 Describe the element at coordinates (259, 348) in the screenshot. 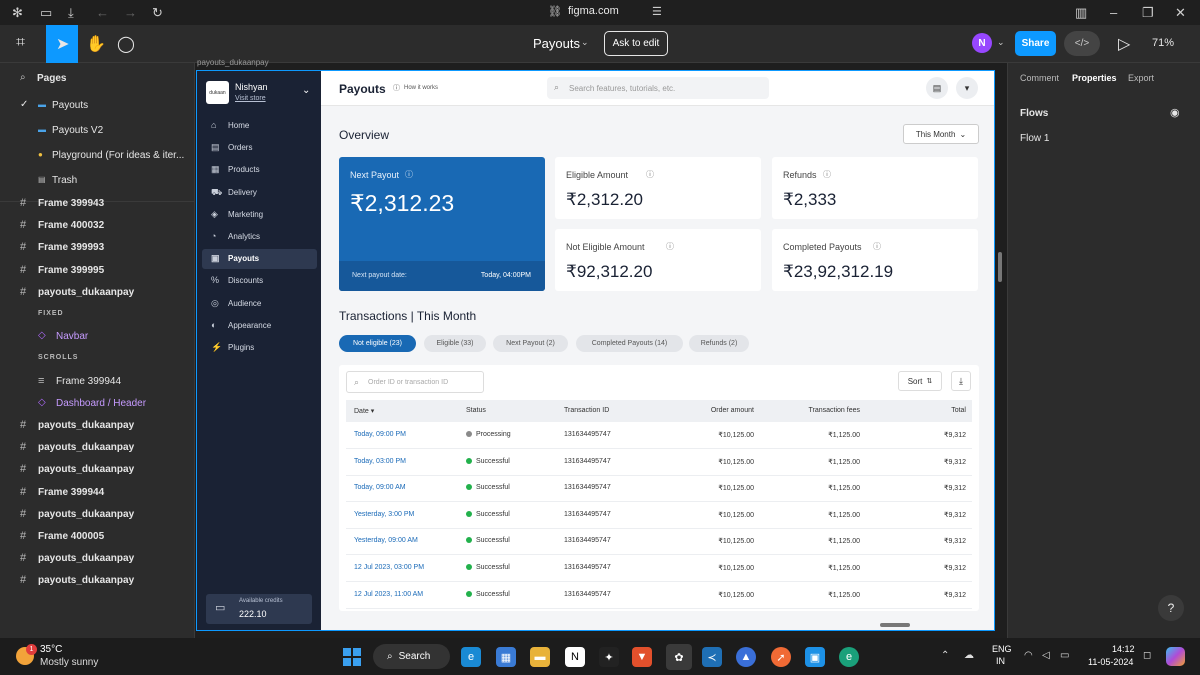

I see `nav-item-plugins: ⚡ Plugins` at that location.